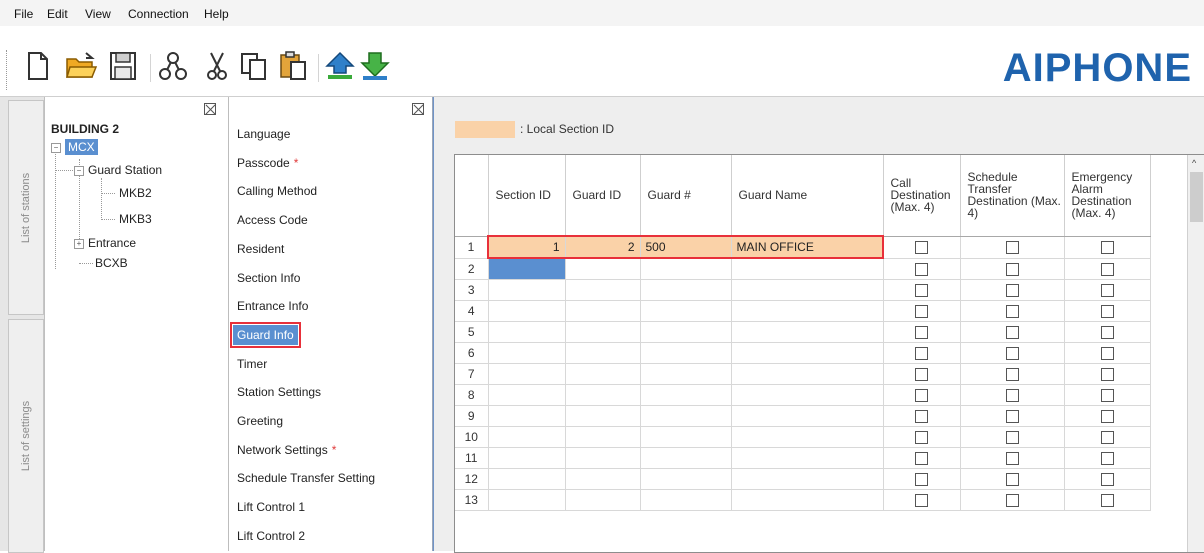  Describe the element at coordinates (472, 332) in the screenshot. I see `row-number: 5` at that location.